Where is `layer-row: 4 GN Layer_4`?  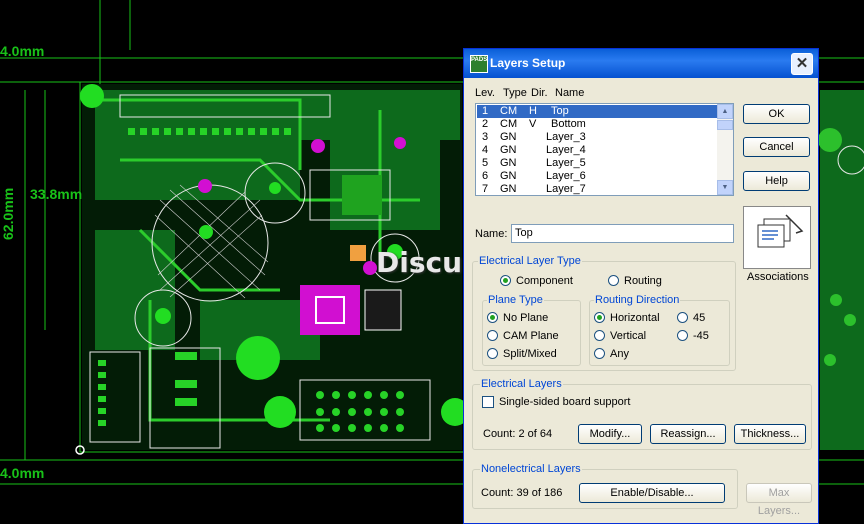
layer-row: 4 GN Layer_4 is located at coordinates (597, 150).